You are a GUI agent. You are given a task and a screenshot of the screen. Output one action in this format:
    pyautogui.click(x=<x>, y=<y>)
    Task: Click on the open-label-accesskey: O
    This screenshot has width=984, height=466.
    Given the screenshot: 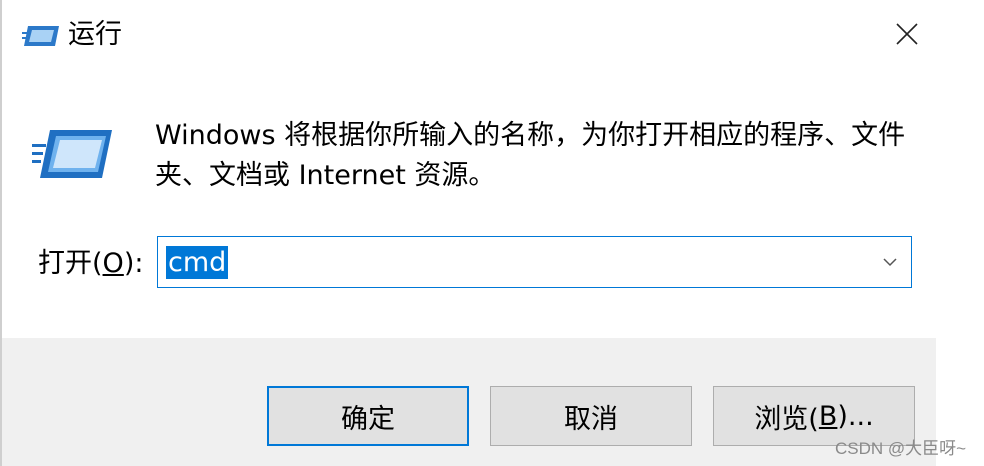 What is the action you would take?
    pyautogui.click(x=113, y=263)
    